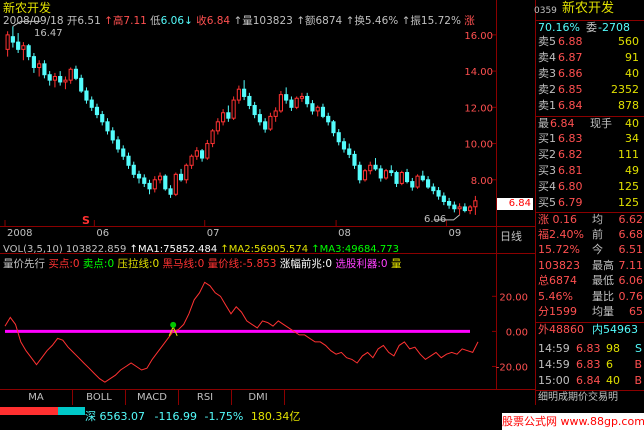 This screenshot has width=644, height=430. Describe the element at coordinates (122, 416) in the screenshot. I see `index-value: 6563.07` at that location.